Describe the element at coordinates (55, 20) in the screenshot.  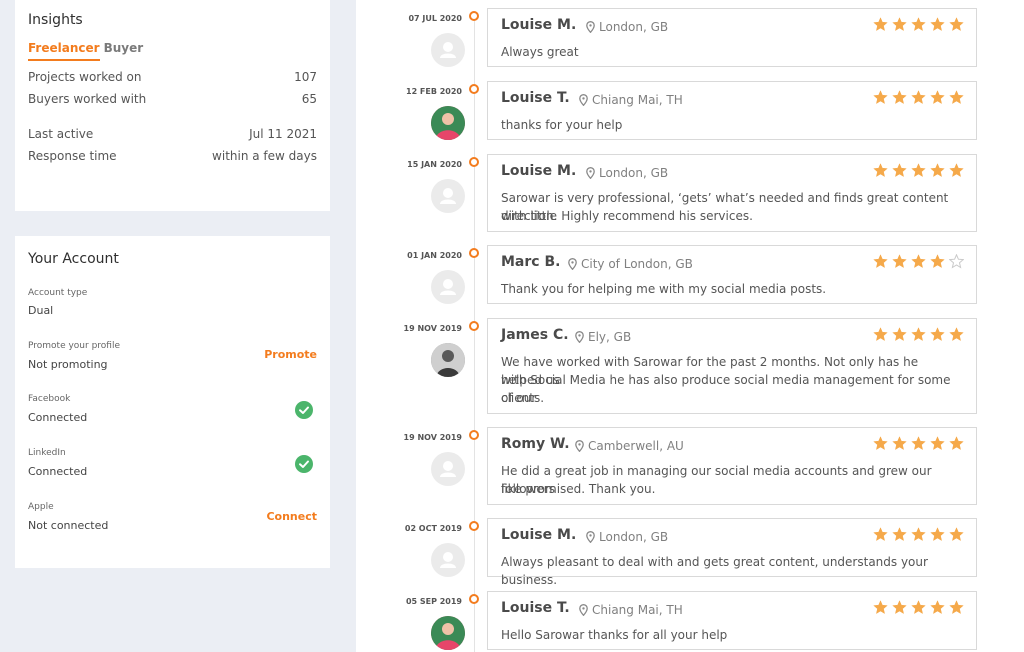
I see `insights-title: Insights` at that location.